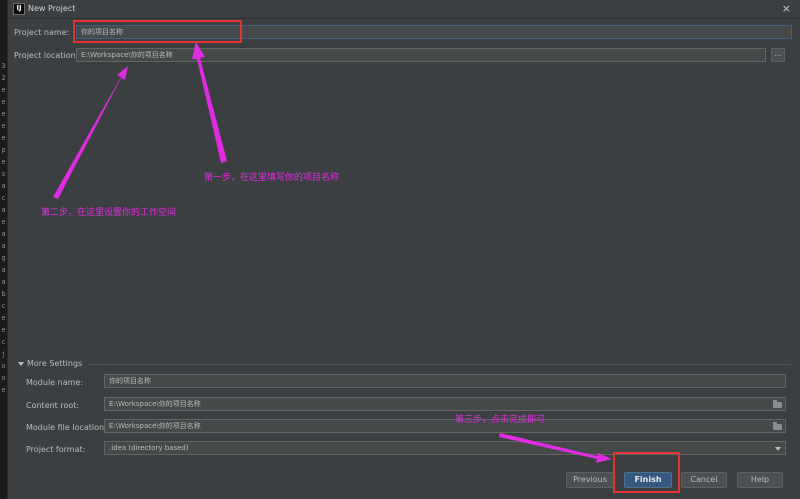  What do you see at coordinates (90, 132) in the screenshot?
I see `step2-arrow` at bounding box center [90, 132].